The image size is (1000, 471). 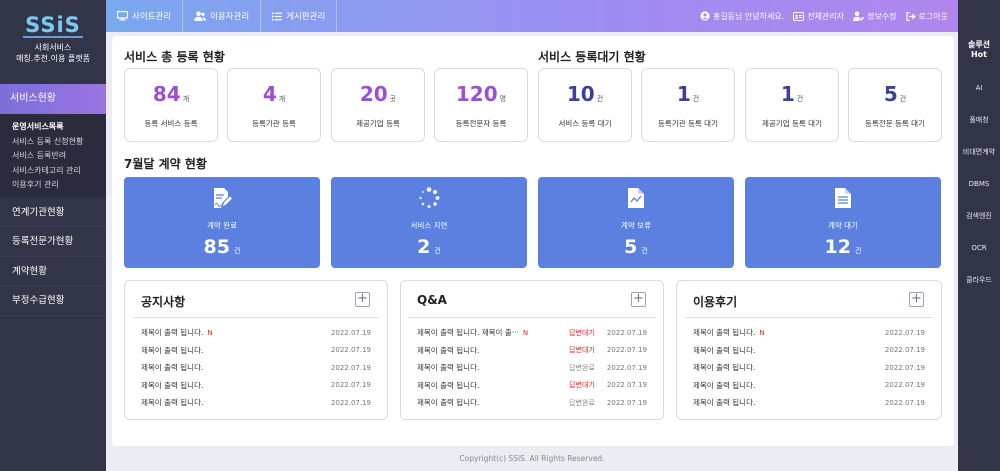 What do you see at coordinates (282, 99) in the screenshot?
I see `stat-unit: 개` at bounding box center [282, 99].